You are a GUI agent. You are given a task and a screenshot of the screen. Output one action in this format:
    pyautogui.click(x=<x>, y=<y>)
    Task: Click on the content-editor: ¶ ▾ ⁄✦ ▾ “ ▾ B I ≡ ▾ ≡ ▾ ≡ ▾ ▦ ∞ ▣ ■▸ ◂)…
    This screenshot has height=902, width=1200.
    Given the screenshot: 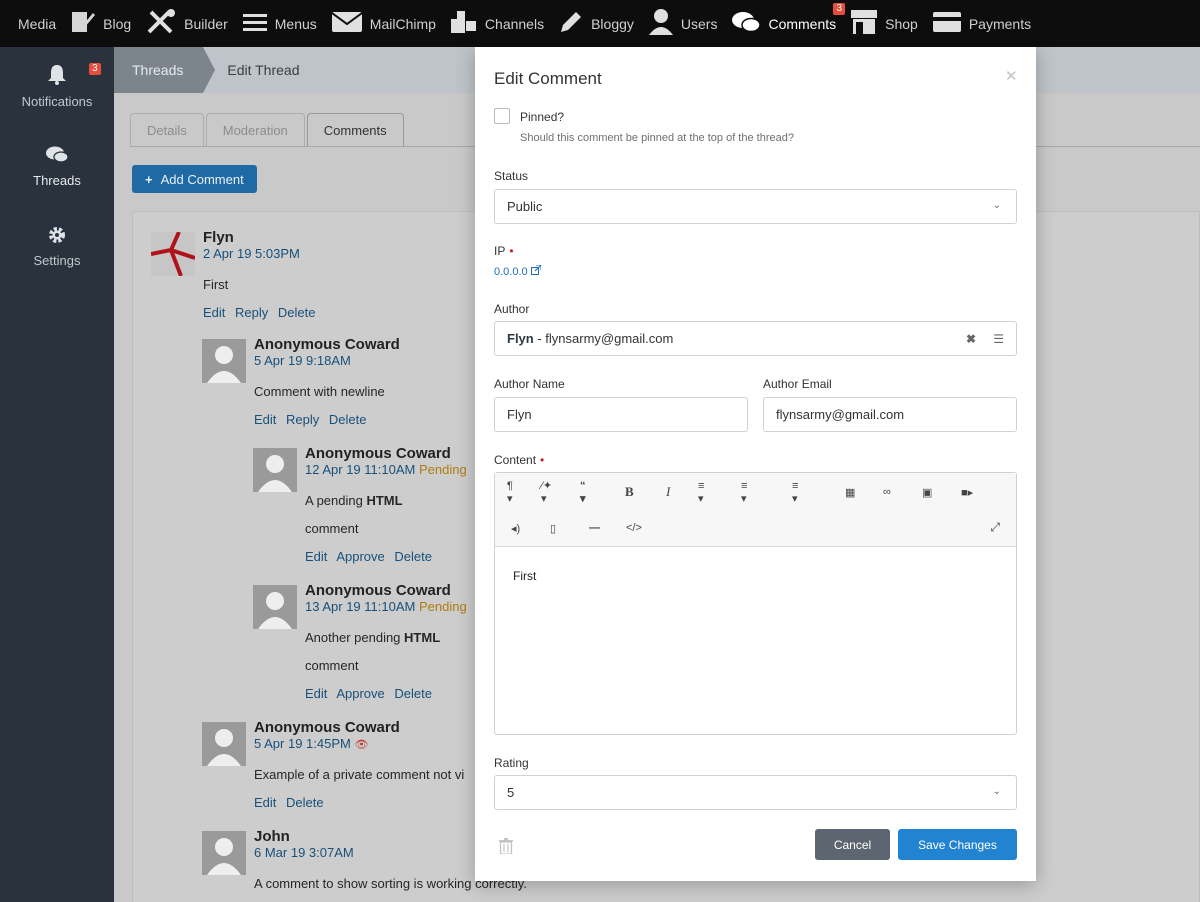 What is the action you would take?
    pyautogui.click(x=755, y=603)
    